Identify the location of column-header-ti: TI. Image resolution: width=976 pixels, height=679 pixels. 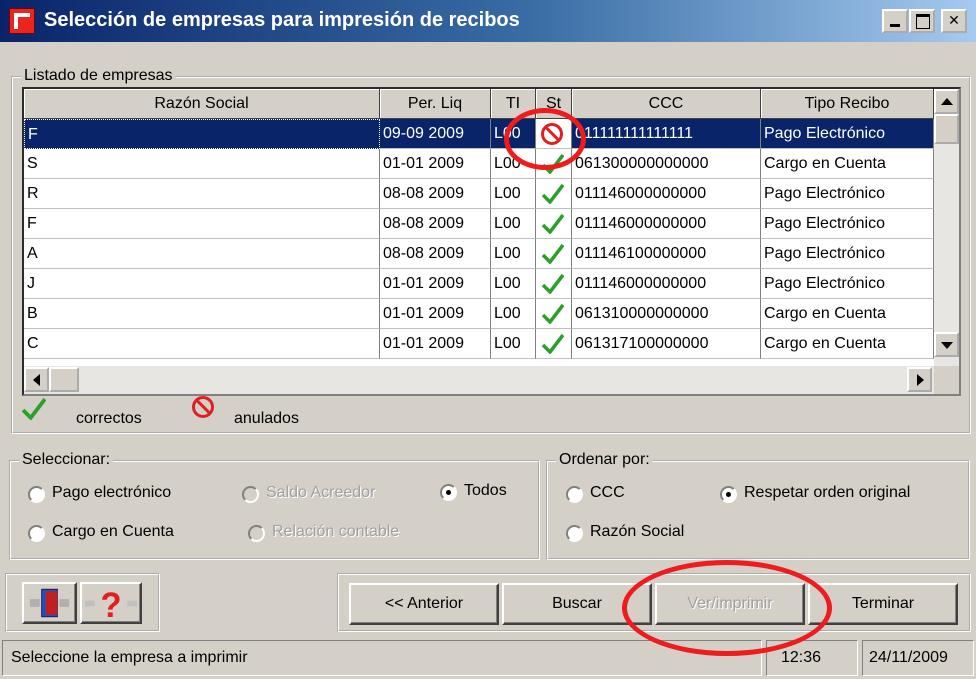
(513, 104).